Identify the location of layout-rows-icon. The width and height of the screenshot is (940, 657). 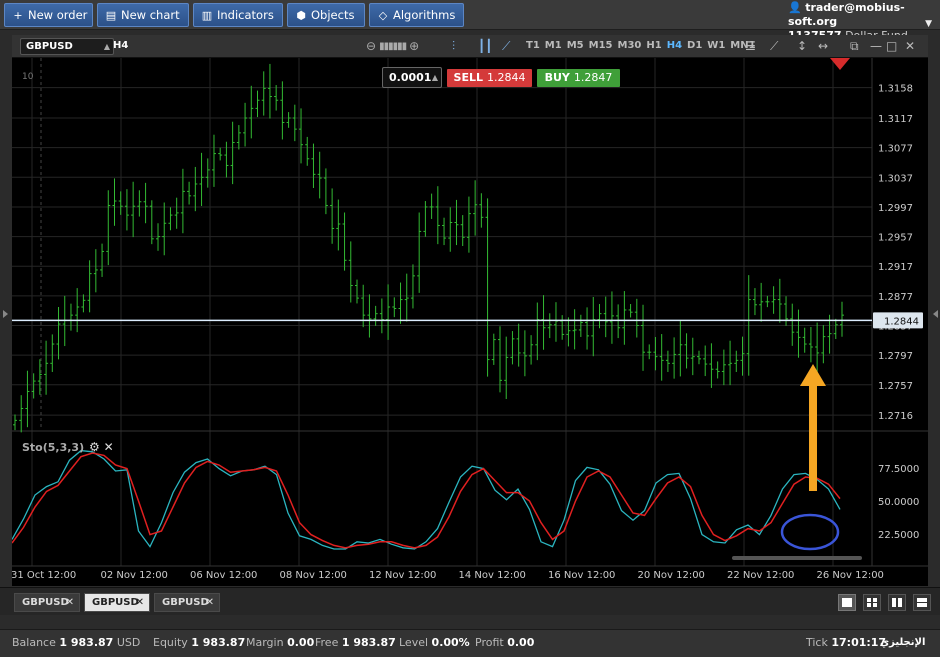
(922, 602).